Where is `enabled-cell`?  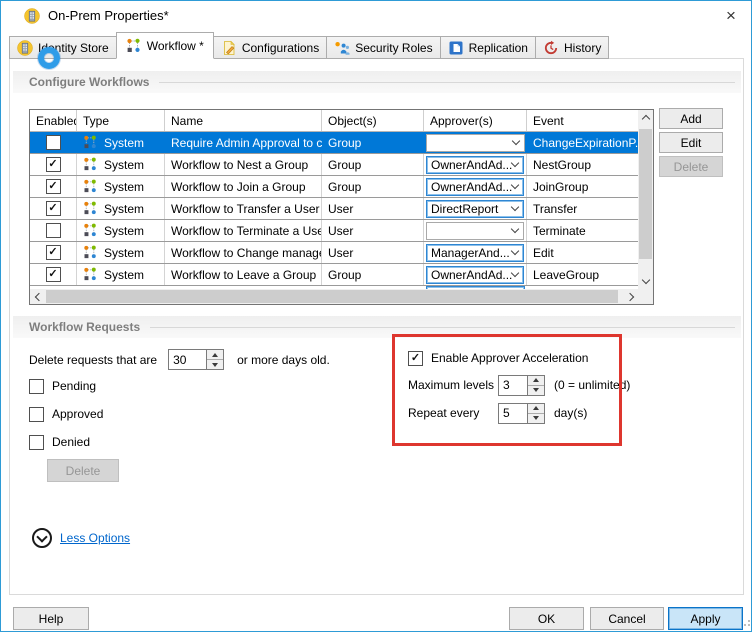
enabled-cell is located at coordinates (53, 142).